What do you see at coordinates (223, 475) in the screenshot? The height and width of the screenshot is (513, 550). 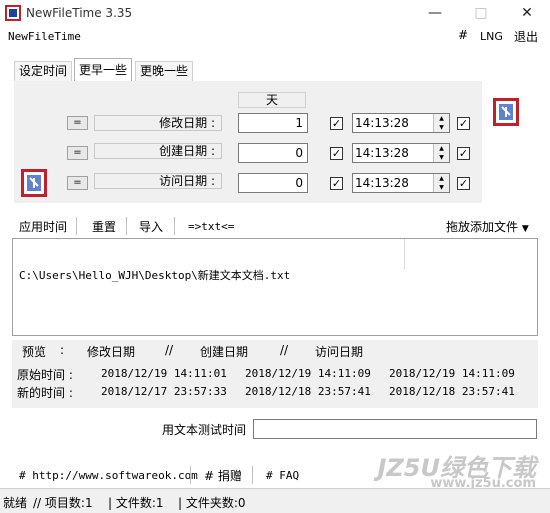 I see `donate-link: # 捐赠` at bounding box center [223, 475].